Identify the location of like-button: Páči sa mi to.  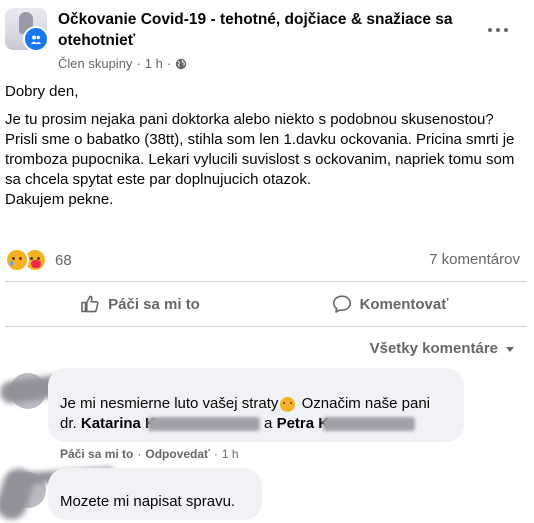
(140, 304).